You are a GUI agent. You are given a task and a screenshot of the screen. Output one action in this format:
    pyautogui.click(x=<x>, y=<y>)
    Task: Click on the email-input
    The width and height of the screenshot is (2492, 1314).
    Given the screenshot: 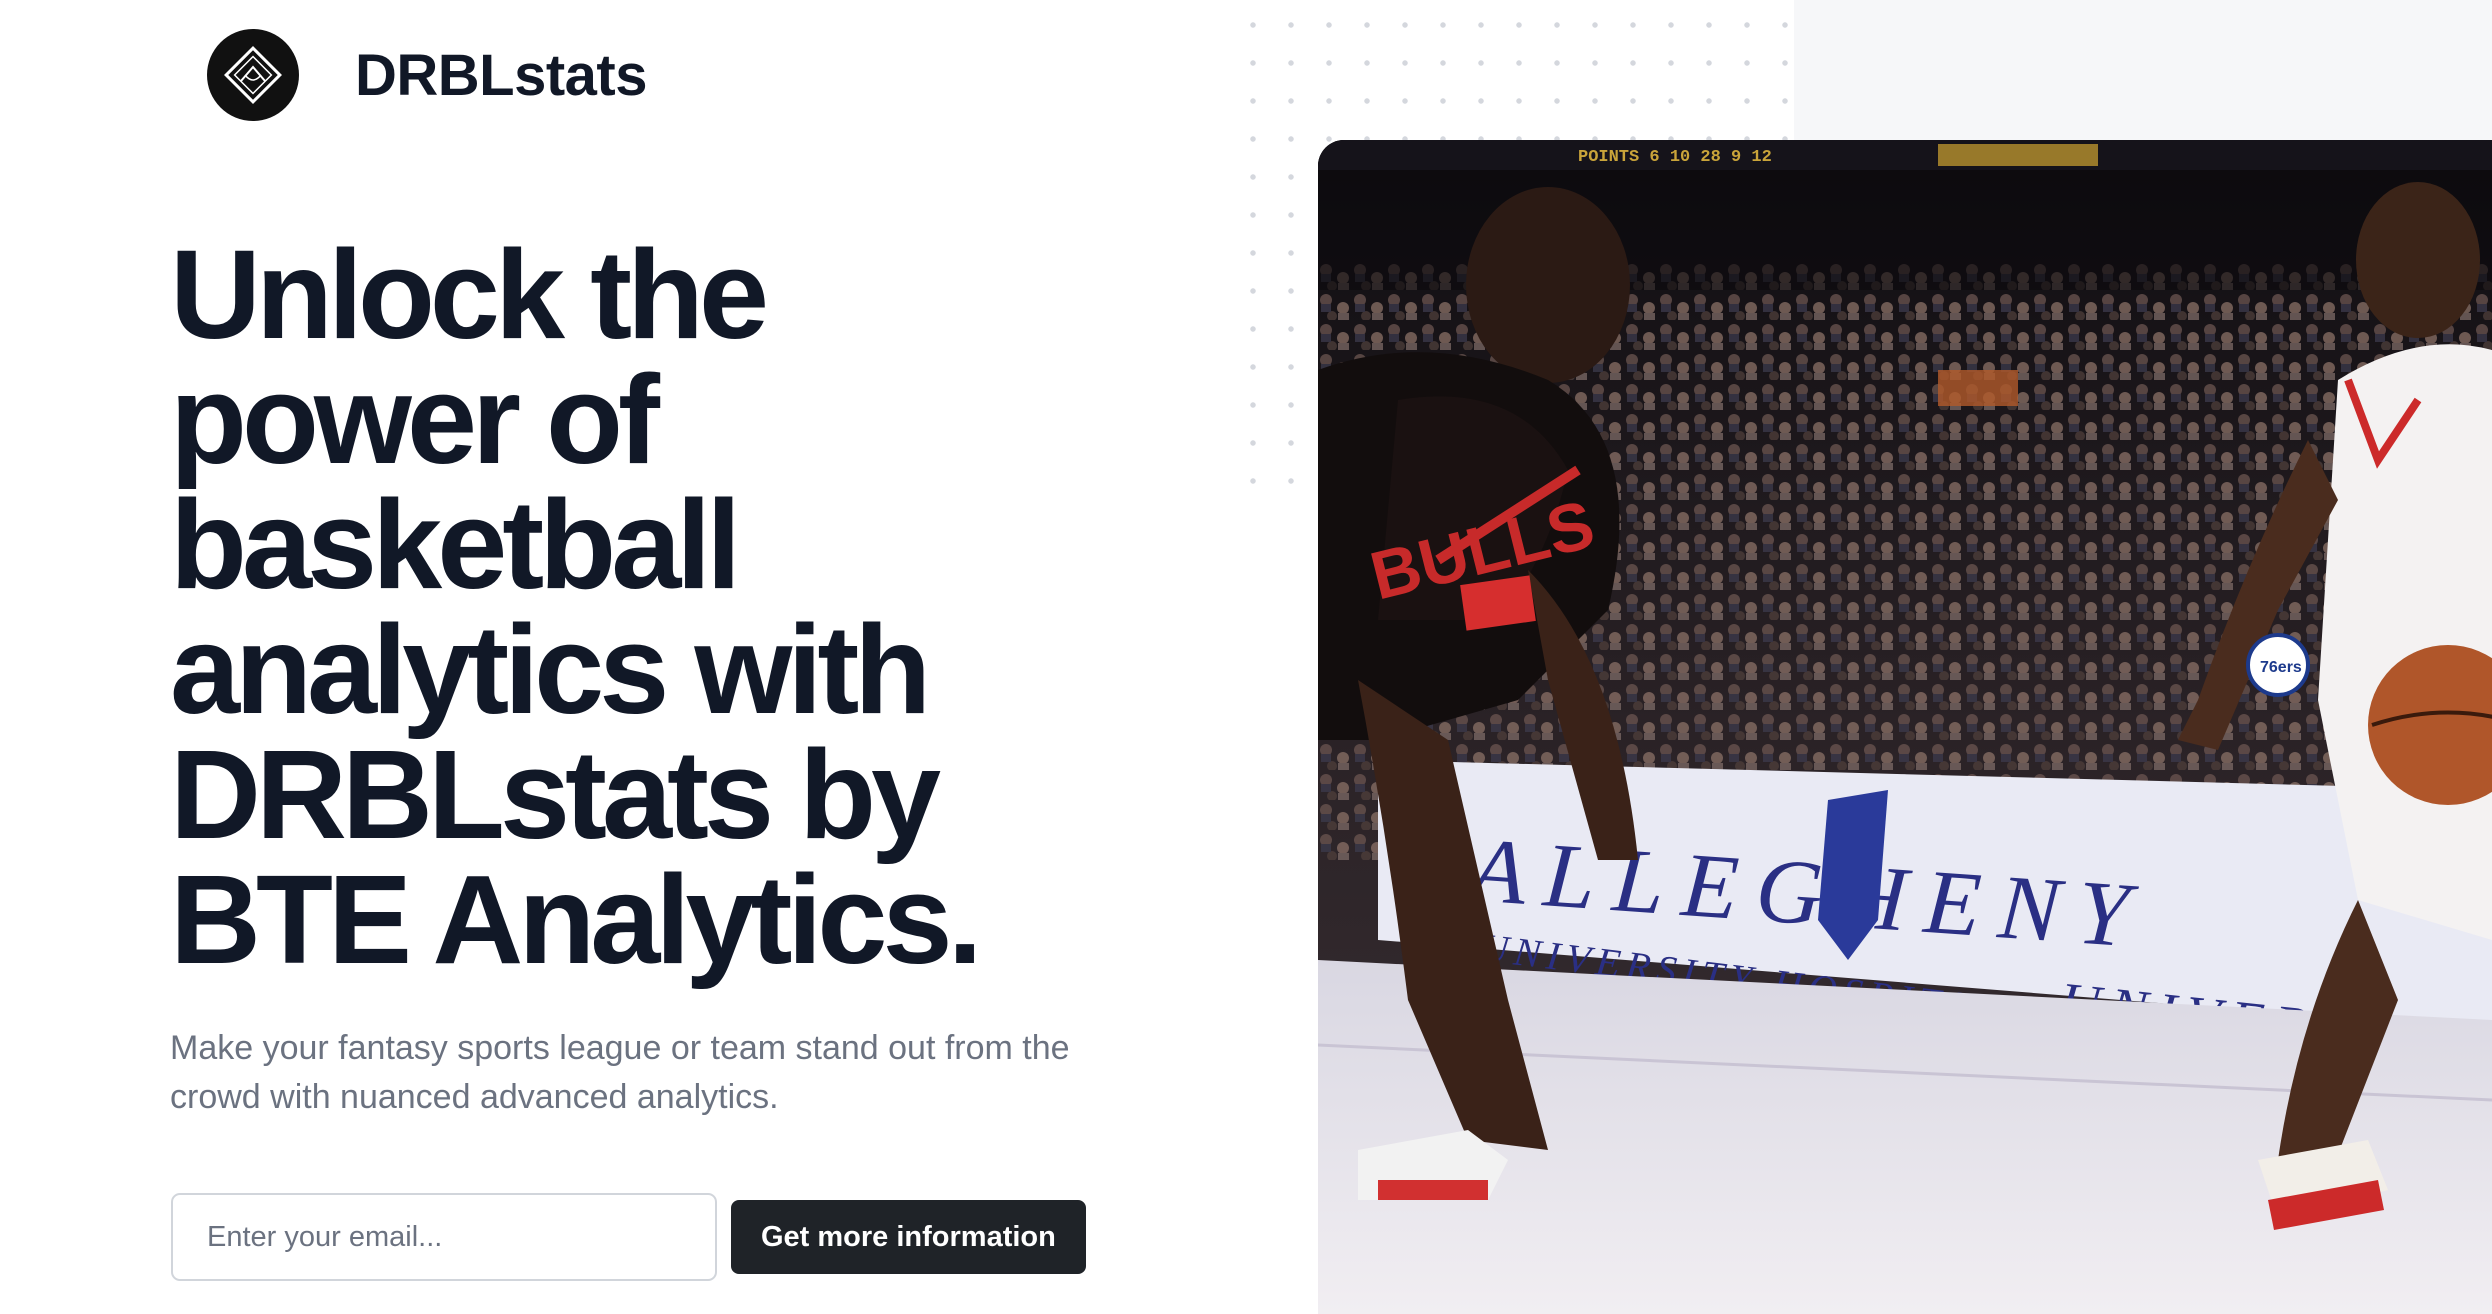 What is the action you would take?
    pyautogui.click(x=444, y=1237)
    